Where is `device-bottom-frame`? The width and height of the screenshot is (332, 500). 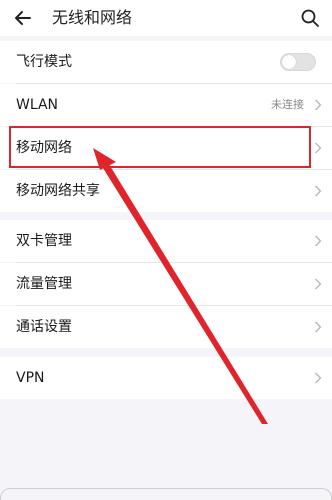
device-bottom-frame is located at coordinates (166, 494).